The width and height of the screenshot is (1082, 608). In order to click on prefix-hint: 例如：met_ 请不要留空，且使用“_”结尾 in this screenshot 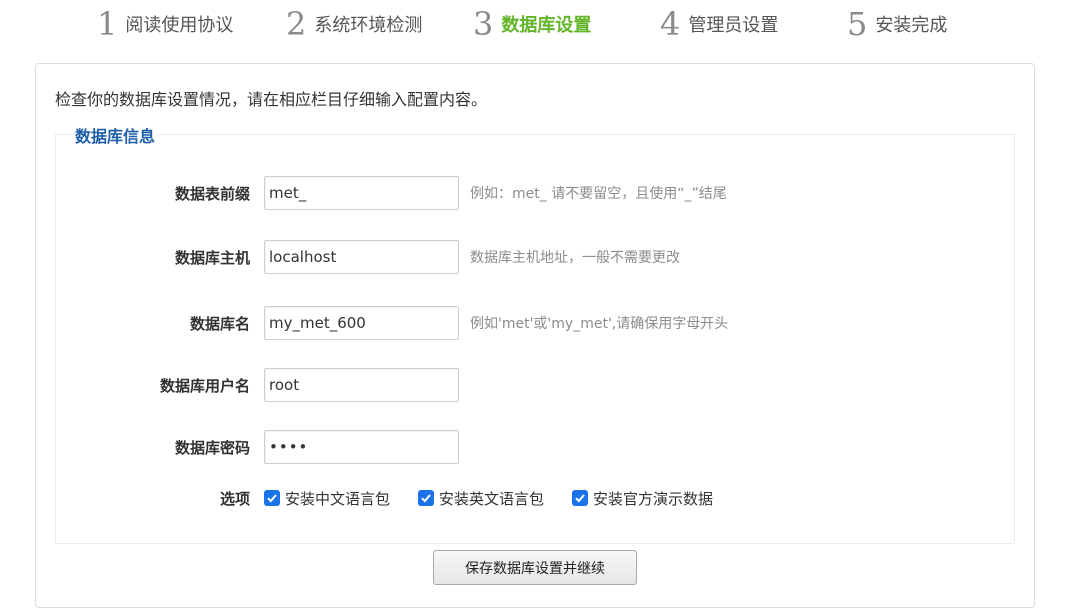, I will do `click(598, 194)`.